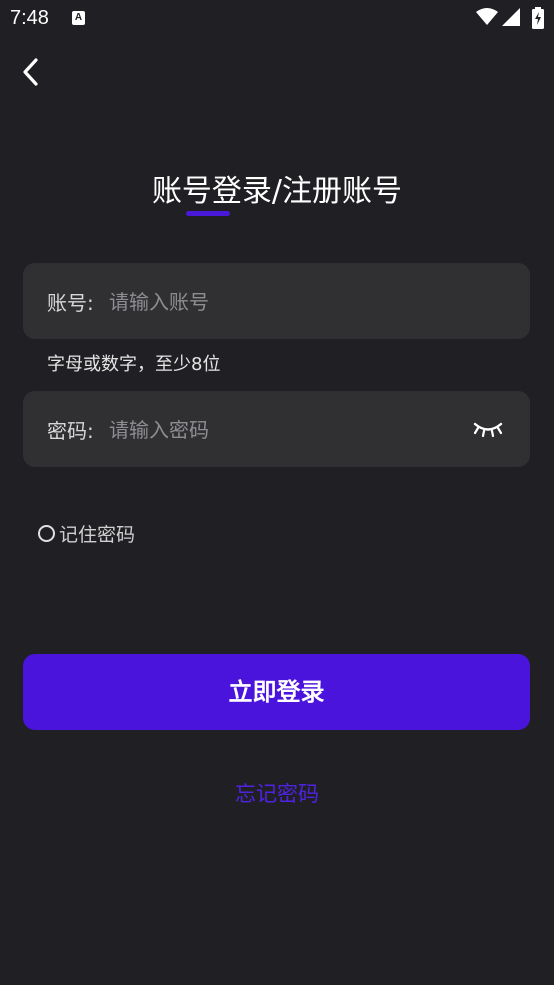  I want to click on account-input, so click(279, 302).